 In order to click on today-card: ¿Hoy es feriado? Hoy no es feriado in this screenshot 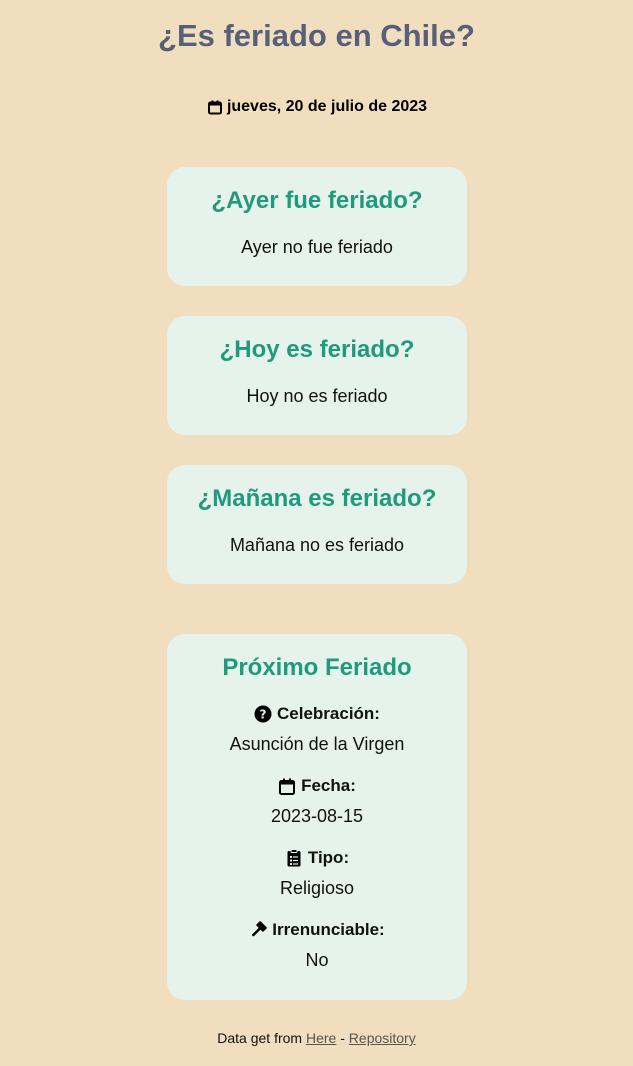, I will do `click(317, 375)`.